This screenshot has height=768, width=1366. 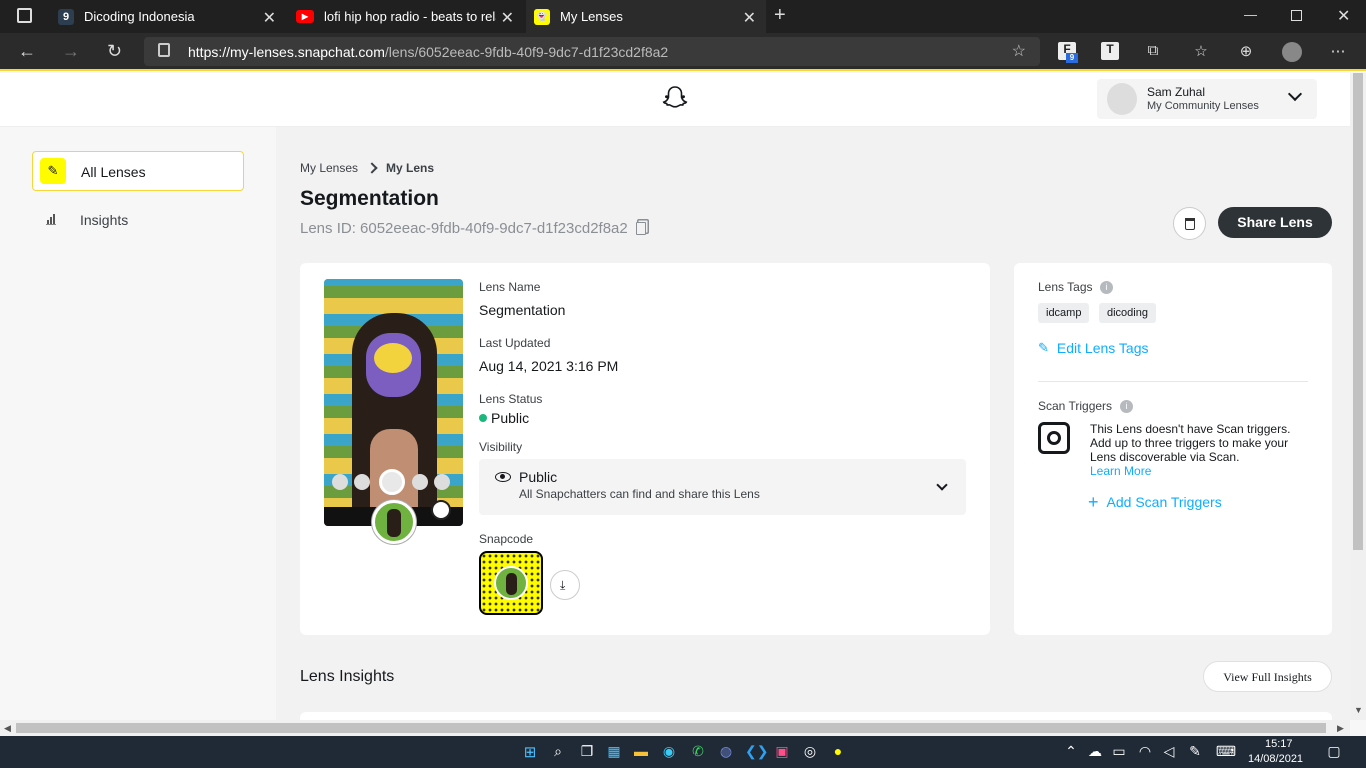 I want to click on tab-dicoding: 9 Dicoding Indonesia ✕, so click(x=168, y=16).